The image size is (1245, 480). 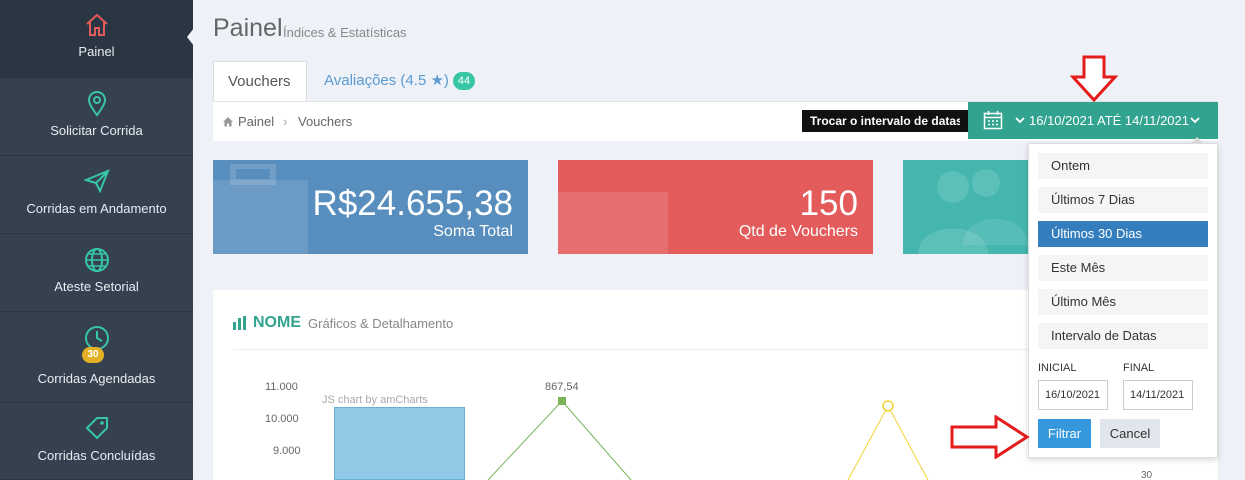 I want to click on sidebar-item-label: Corridas Agendadas, so click(x=96, y=378).